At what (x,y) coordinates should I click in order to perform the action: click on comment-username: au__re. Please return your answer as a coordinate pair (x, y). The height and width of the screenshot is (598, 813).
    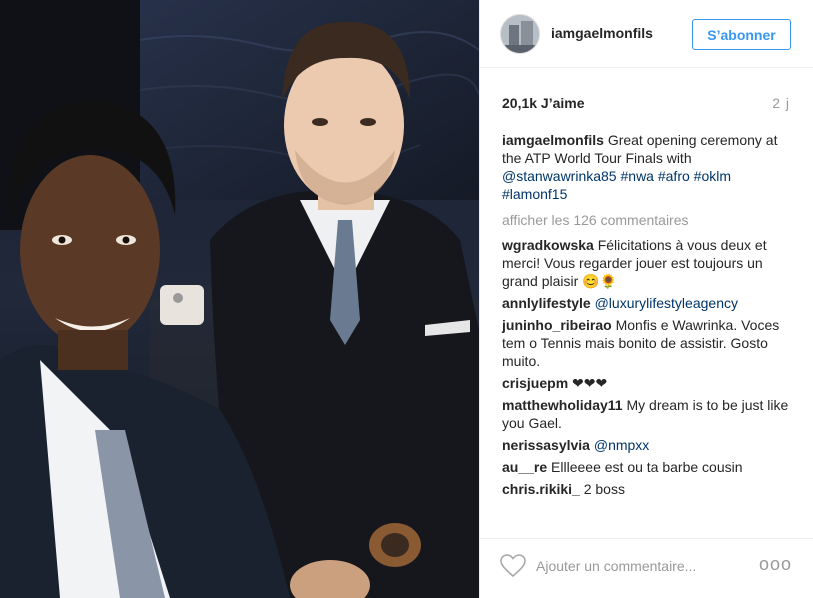
    Looking at the image, I should click on (524, 467).